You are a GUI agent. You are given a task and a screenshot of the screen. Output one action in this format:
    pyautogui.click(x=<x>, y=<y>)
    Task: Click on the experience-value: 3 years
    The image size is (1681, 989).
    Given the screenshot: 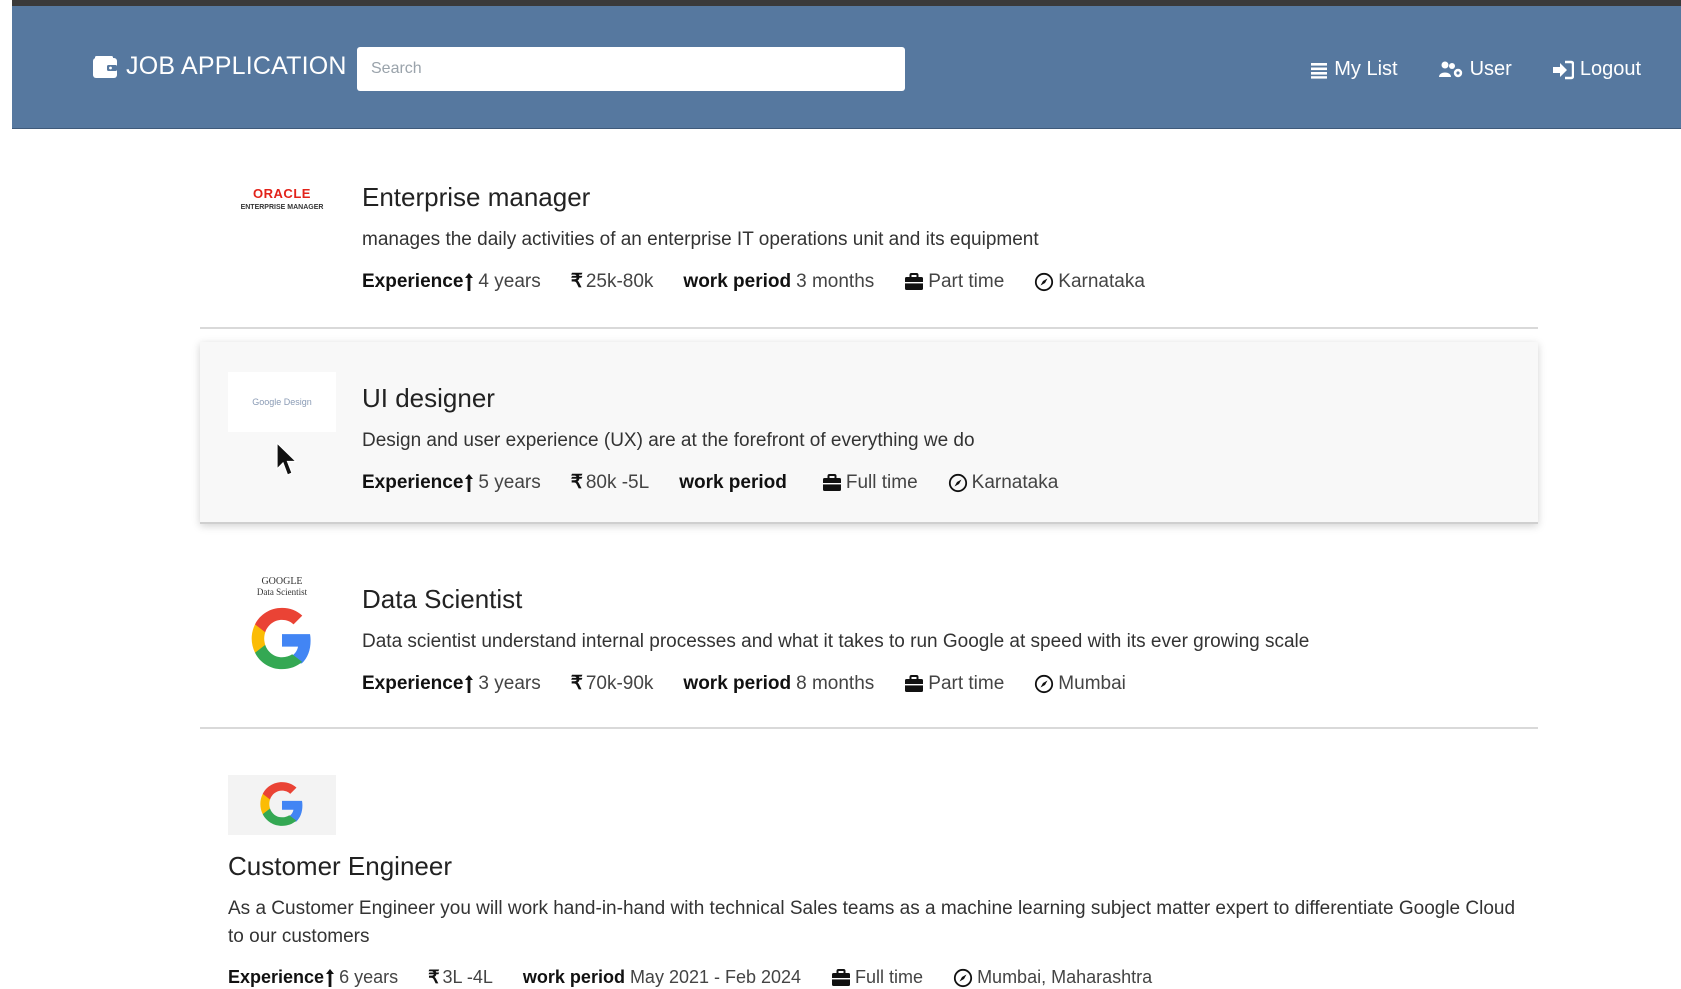 What is the action you would take?
    pyautogui.click(x=509, y=683)
    